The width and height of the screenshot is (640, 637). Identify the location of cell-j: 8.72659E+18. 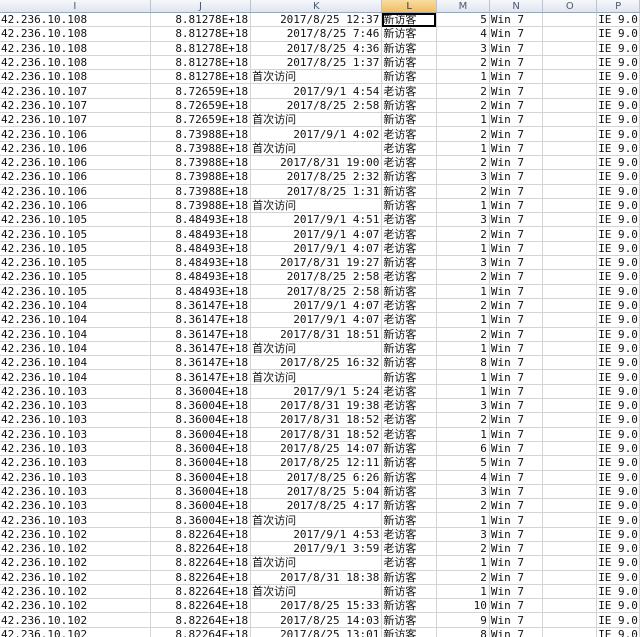
(201, 91).